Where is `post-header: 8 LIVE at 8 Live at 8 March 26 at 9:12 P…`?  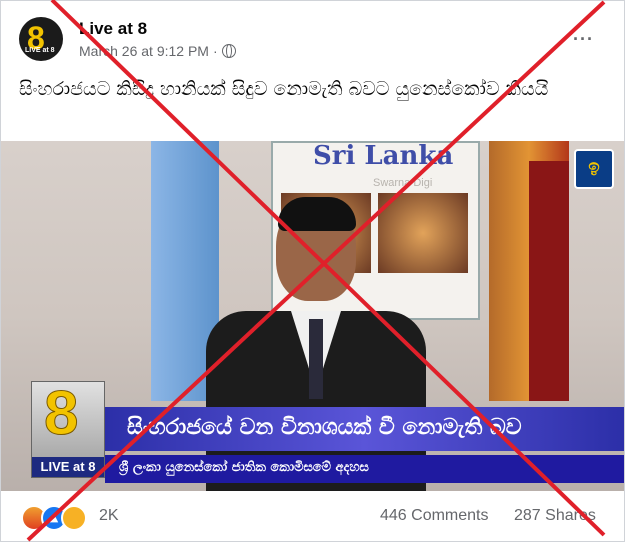
post-header: 8 LIVE at 8 Live at 8 March 26 at 9:12 P… is located at coordinates (127, 39).